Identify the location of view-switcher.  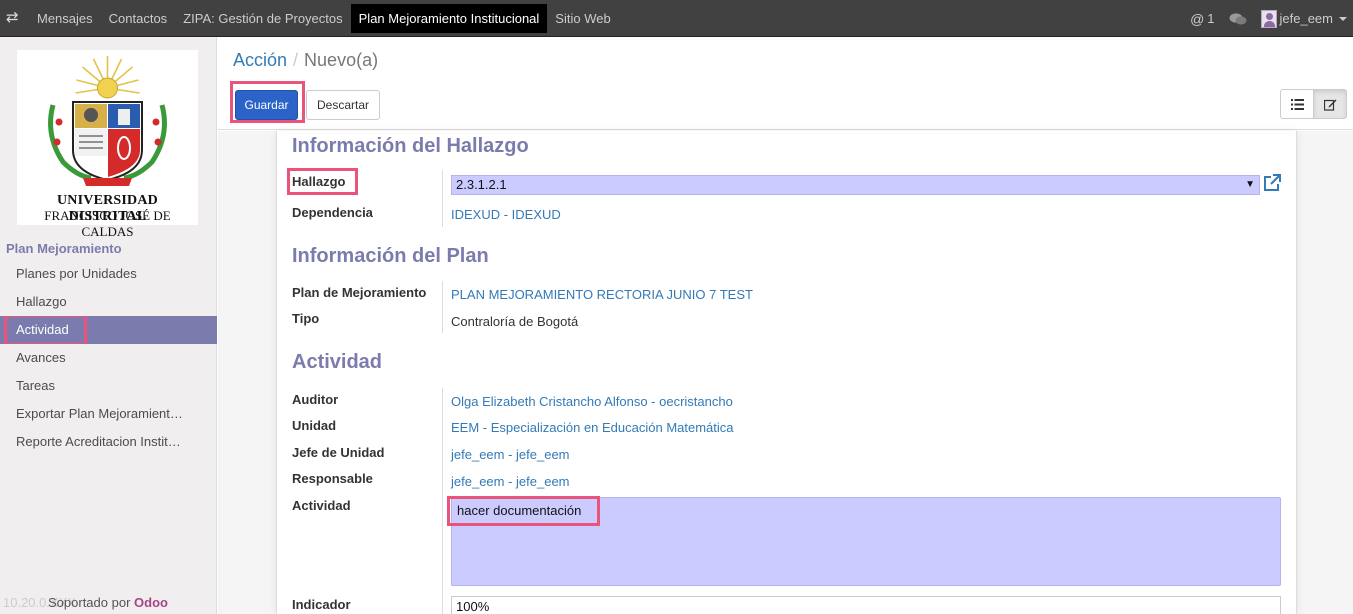
(1313, 104).